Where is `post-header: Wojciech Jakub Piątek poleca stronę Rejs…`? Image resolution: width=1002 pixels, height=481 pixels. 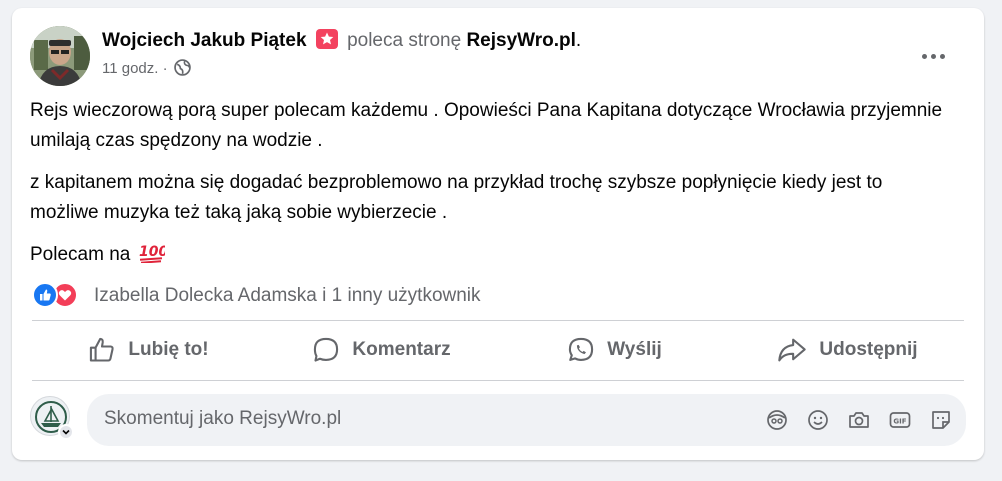
post-header: Wojciech Jakub Piątek poleca stronę Rejs… is located at coordinates (498, 58).